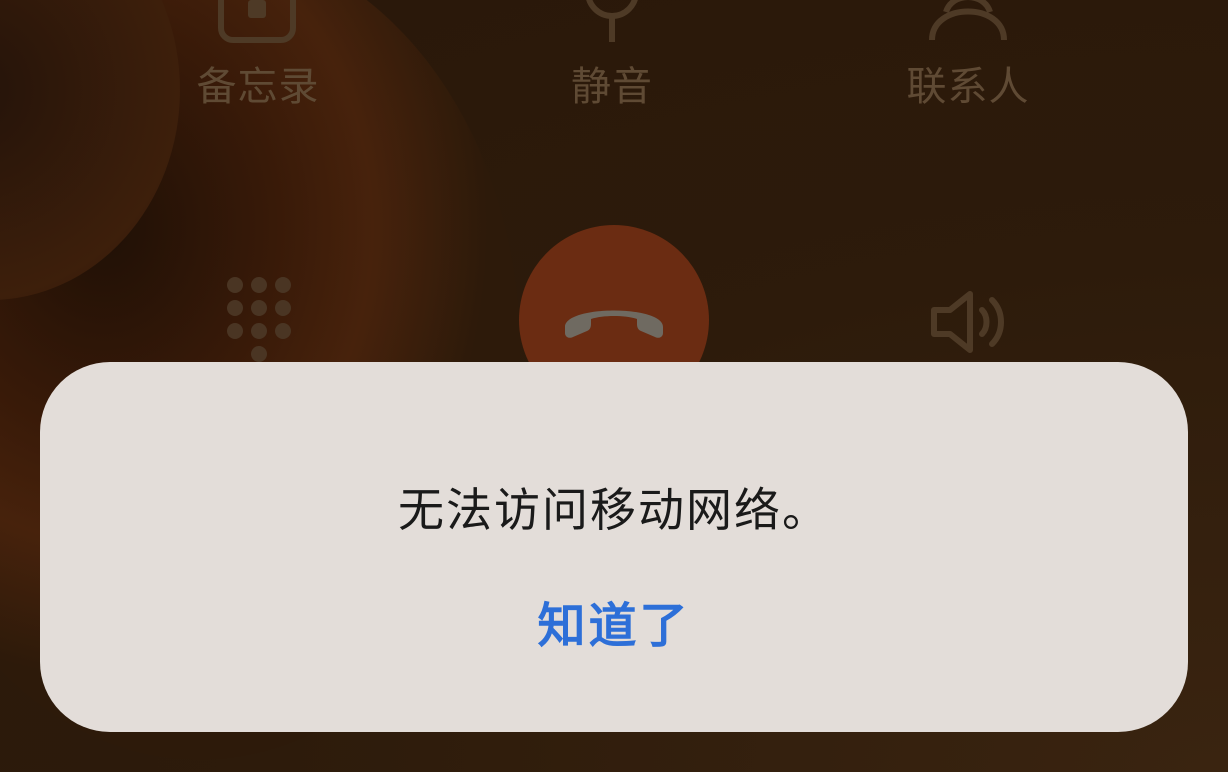 The width and height of the screenshot is (1228, 772). I want to click on contacts-label: 联系人, so click(968, 87).